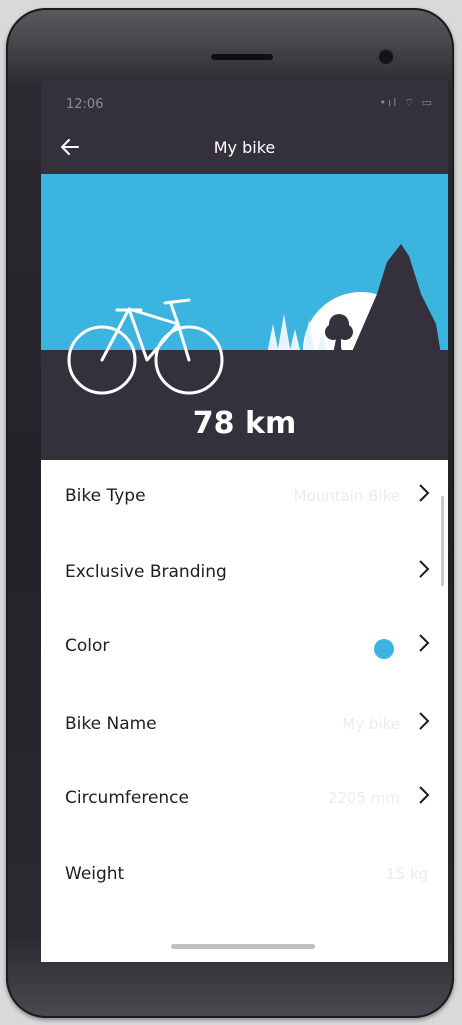 The height and width of the screenshot is (1025, 462). What do you see at coordinates (85, 104) in the screenshot?
I see `status-time: 12:06` at bounding box center [85, 104].